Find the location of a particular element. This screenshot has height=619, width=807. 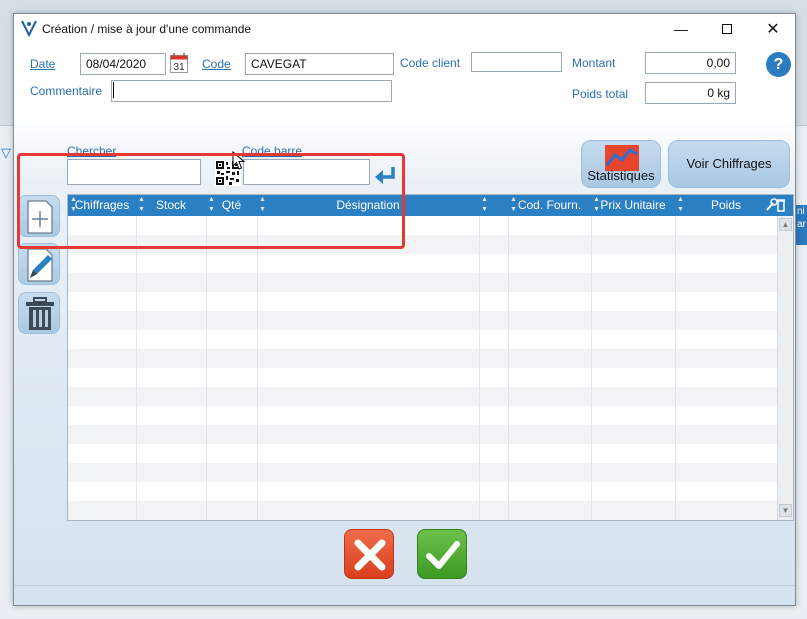

calendar-icon: 31 is located at coordinates (179, 63).